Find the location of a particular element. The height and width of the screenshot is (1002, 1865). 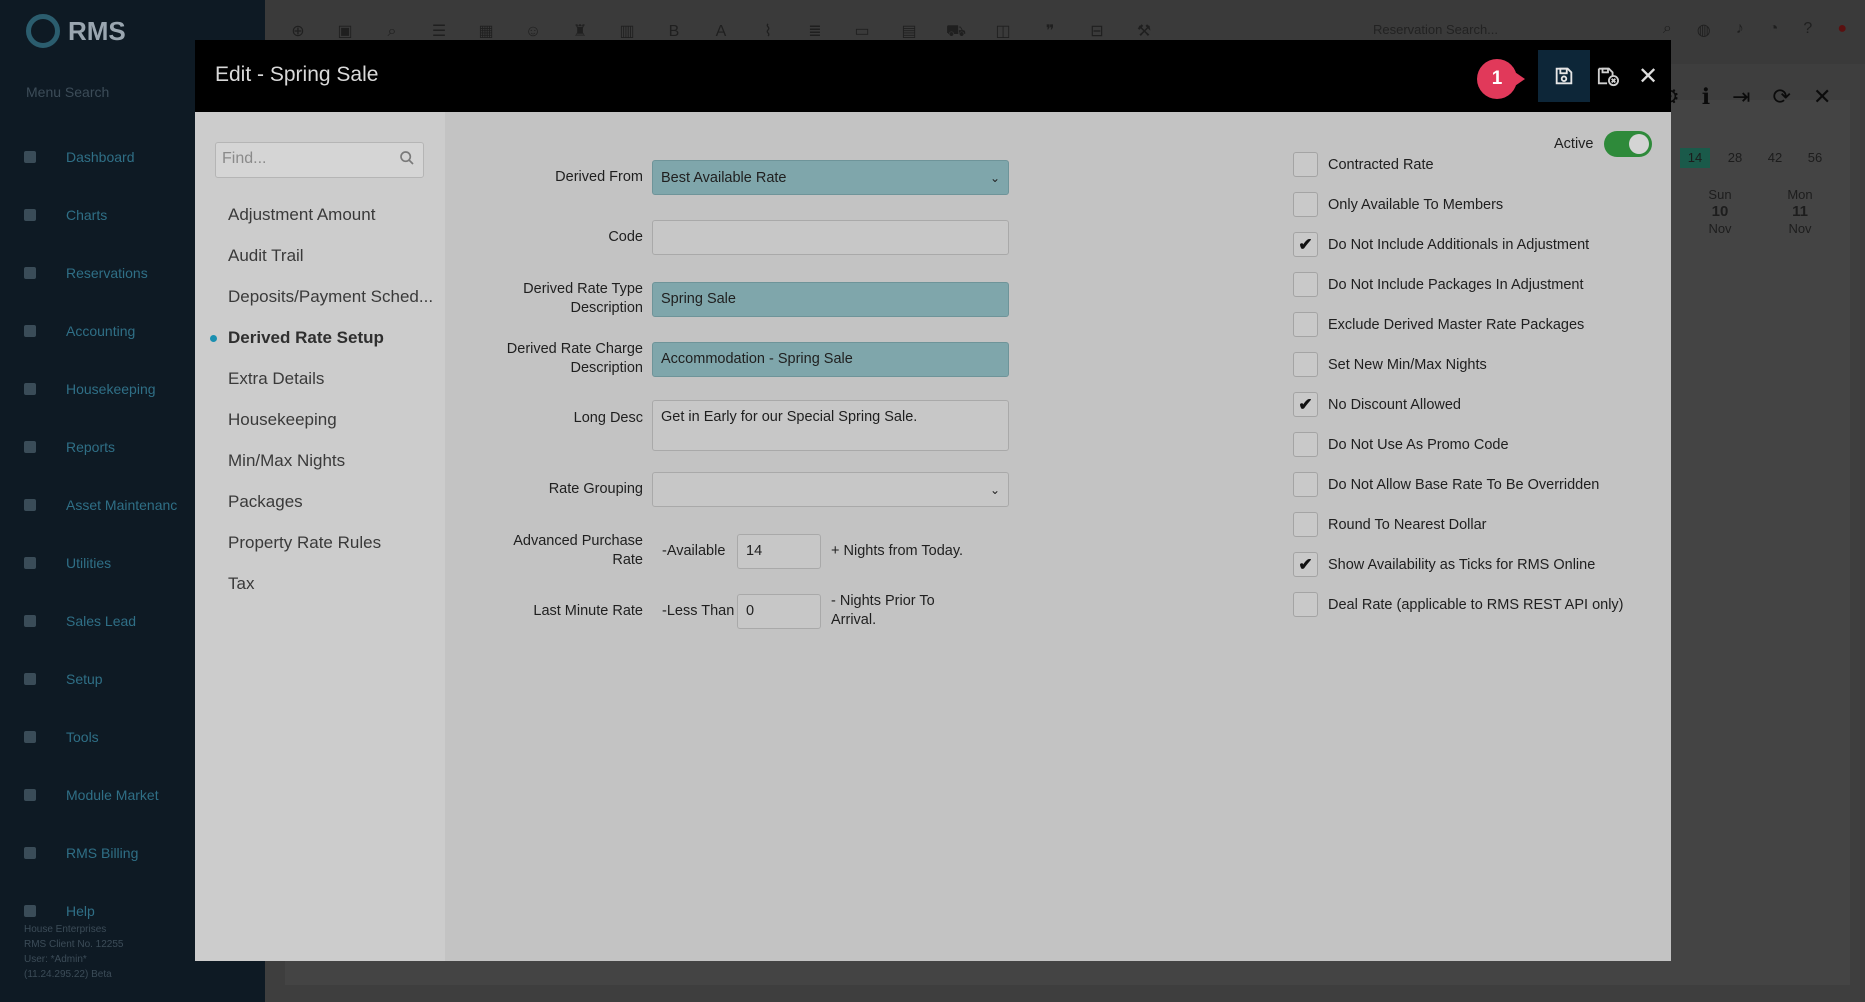

search-icon: ⌕ is located at coordinates (1667, 30).